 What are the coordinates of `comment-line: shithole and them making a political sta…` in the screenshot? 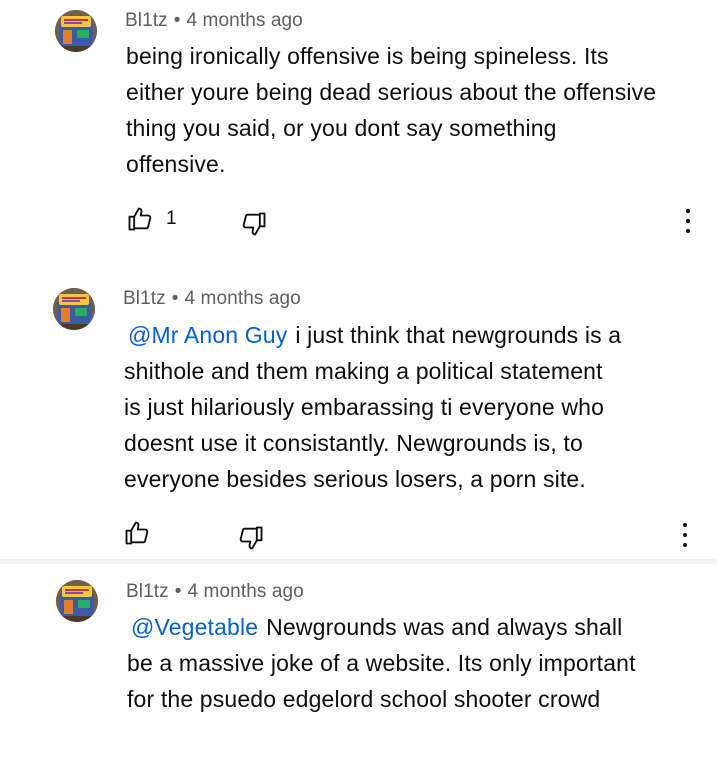 It's located at (363, 371).